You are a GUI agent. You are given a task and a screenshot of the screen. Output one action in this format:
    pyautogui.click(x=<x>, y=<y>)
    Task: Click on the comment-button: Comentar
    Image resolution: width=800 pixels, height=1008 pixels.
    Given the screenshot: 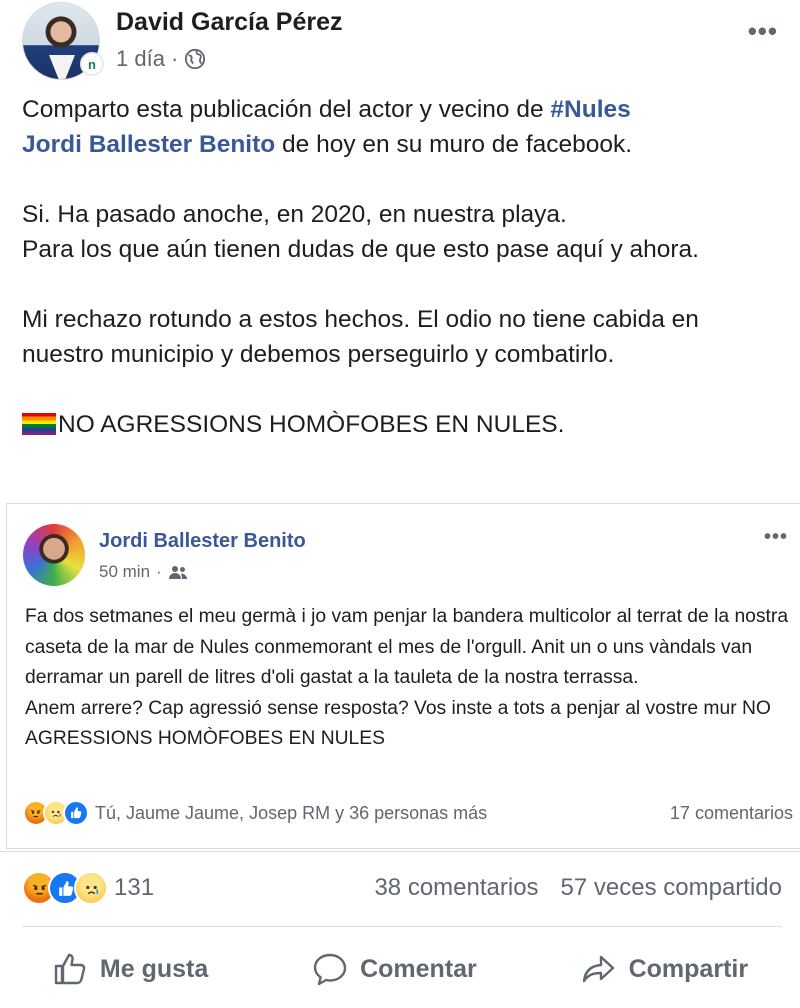 What is the action you would take?
    pyautogui.click(x=394, y=969)
    